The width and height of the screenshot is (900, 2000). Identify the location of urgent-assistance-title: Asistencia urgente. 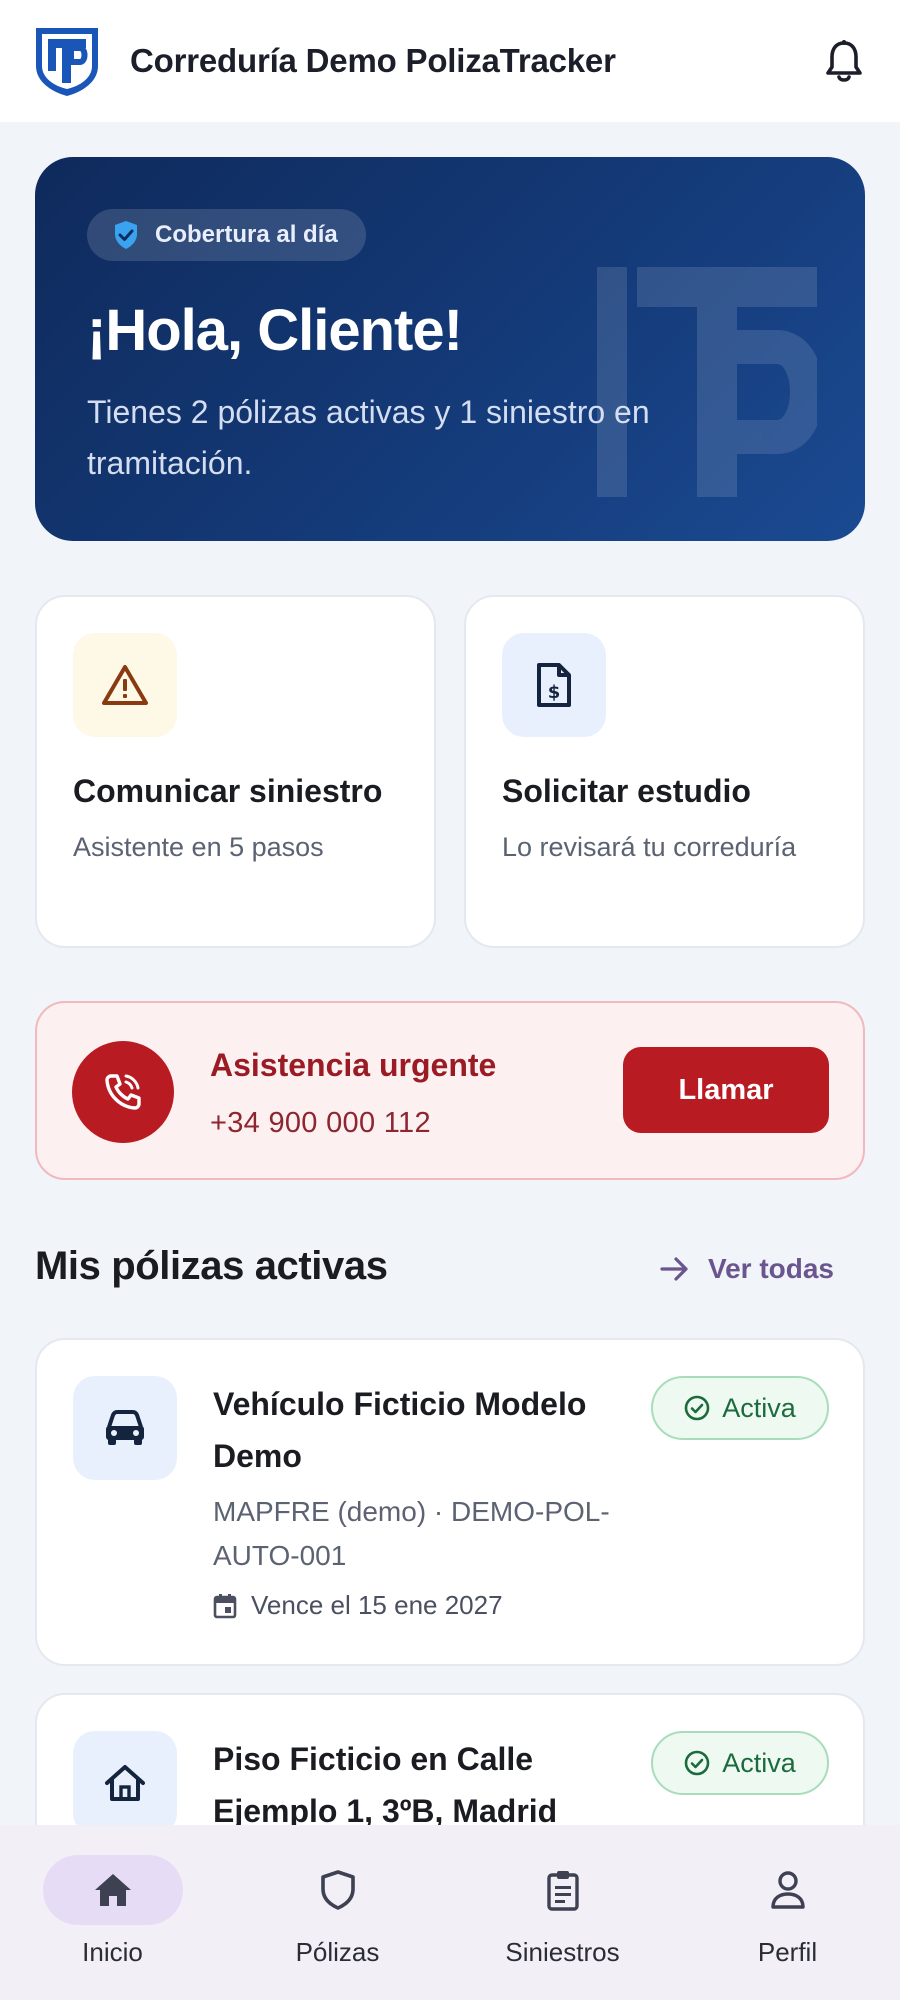
(353, 1065).